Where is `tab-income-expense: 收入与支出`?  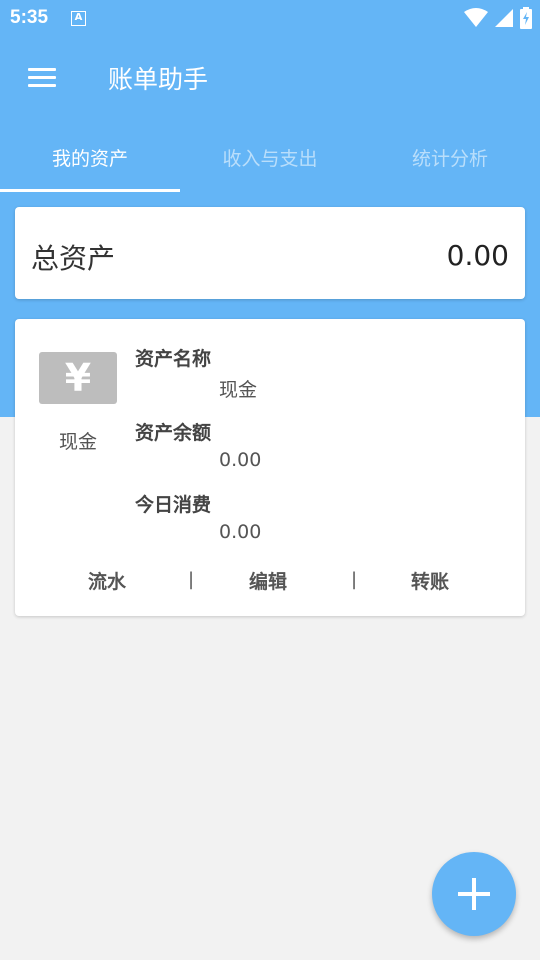
tab-income-expense: 收入与支出 is located at coordinates (270, 159).